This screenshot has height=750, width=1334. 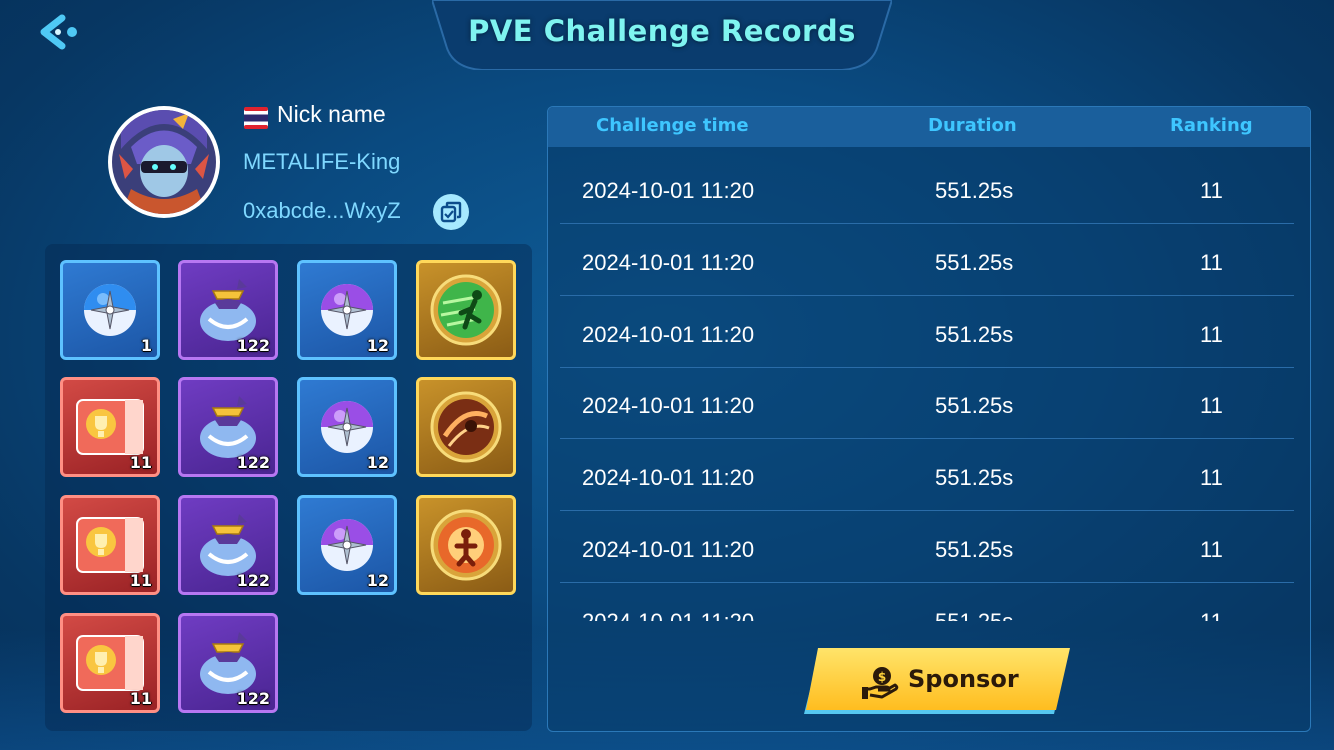 I want to click on inventory-slot: 1, so click(x=110, y=310).